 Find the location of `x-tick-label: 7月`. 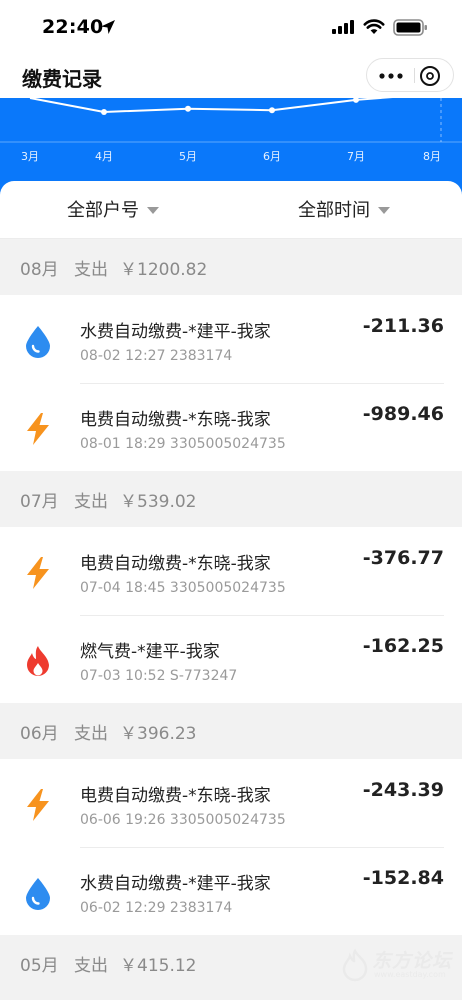

x-tick-label: 7月 is located at coordinates (356, 156).